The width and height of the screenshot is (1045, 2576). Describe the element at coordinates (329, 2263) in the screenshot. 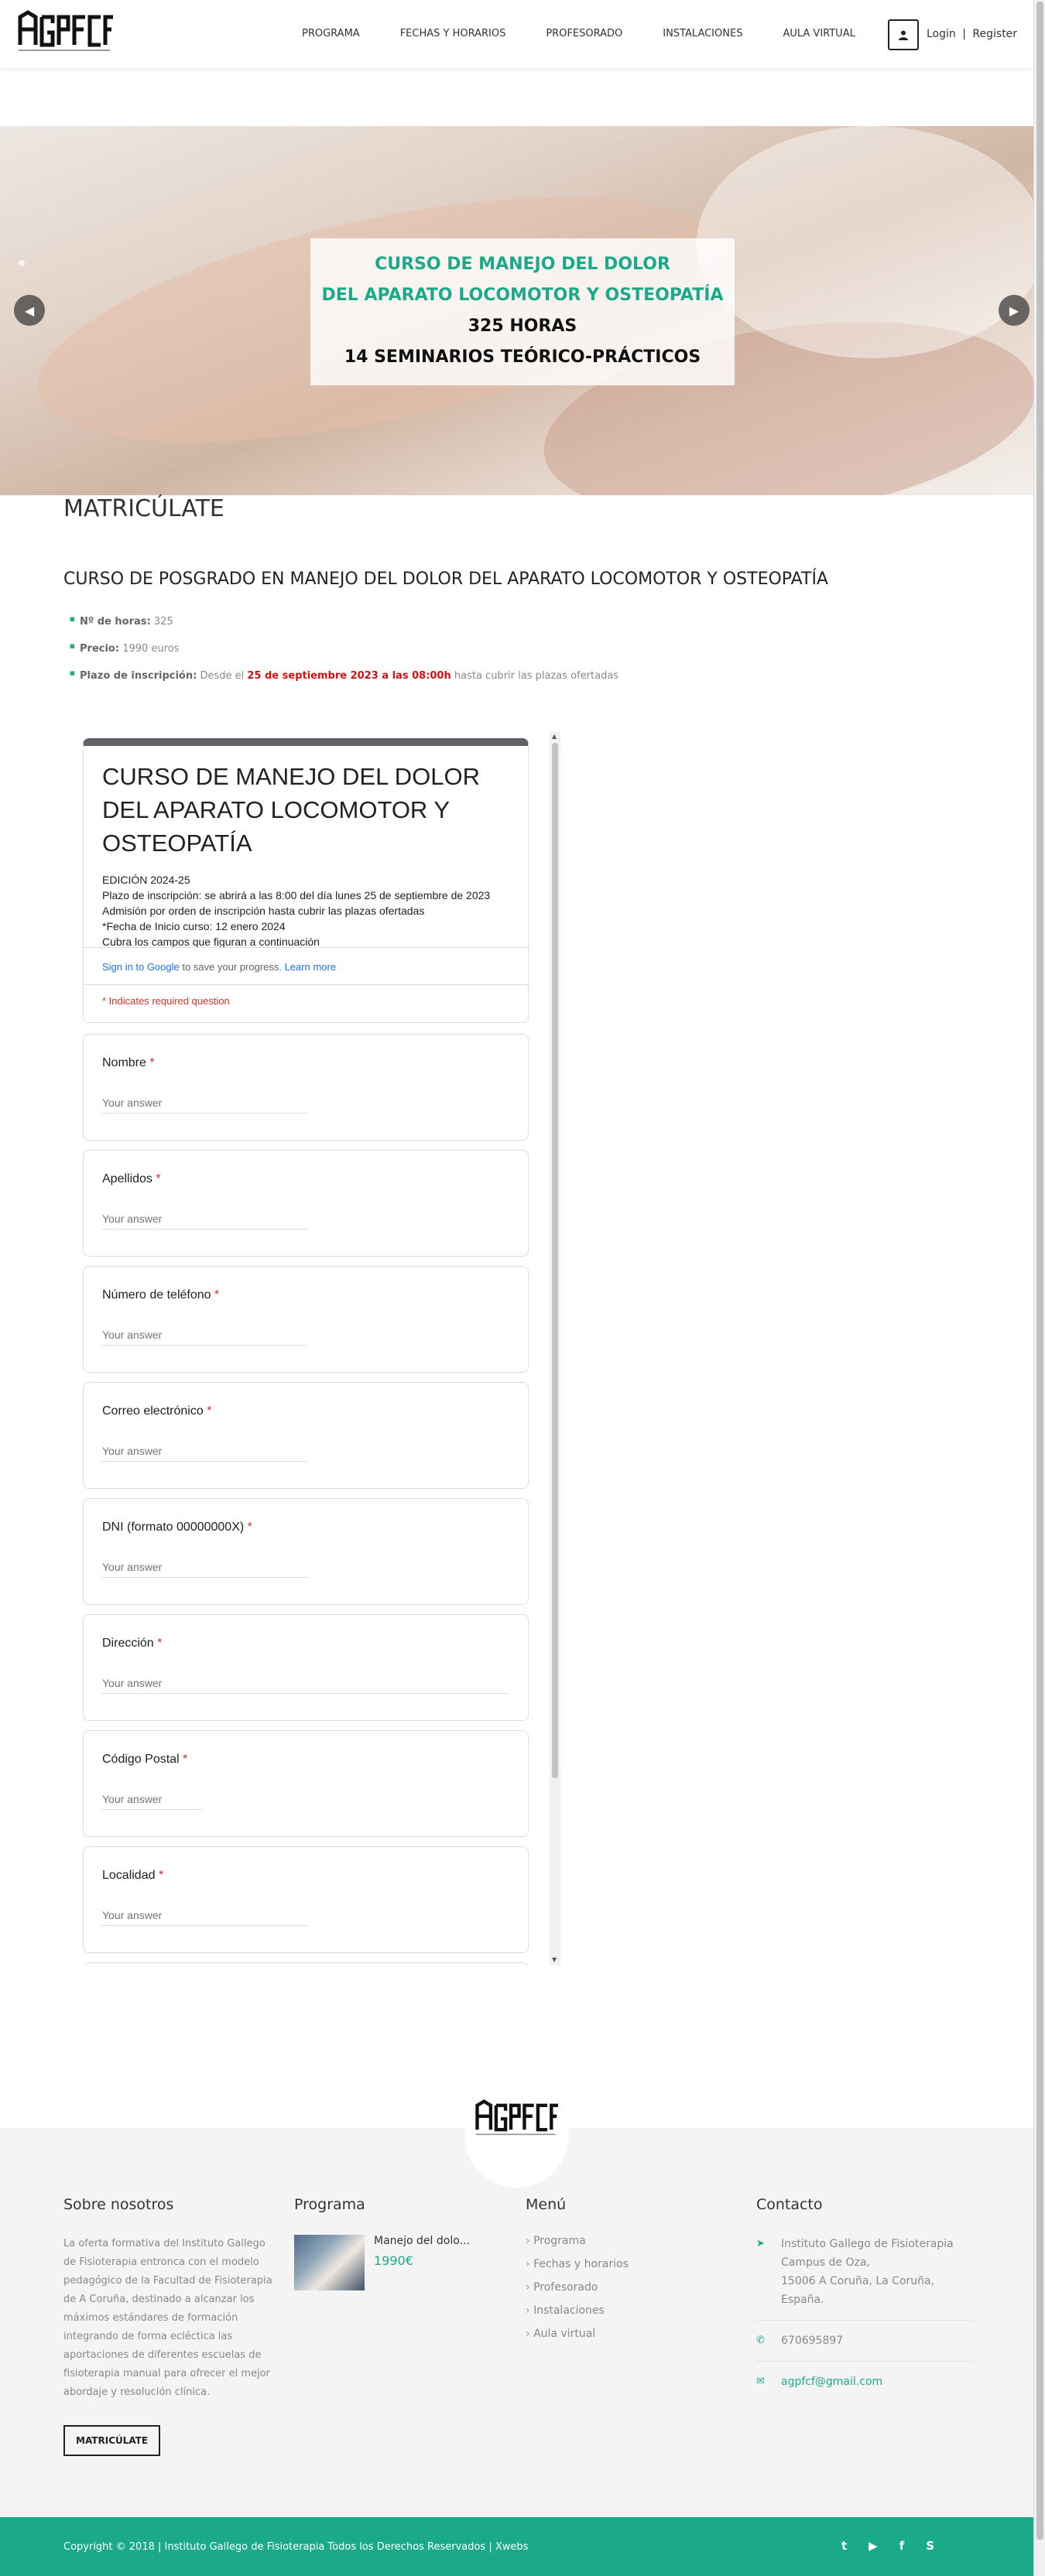

I see `program-thumbnail` at that location.